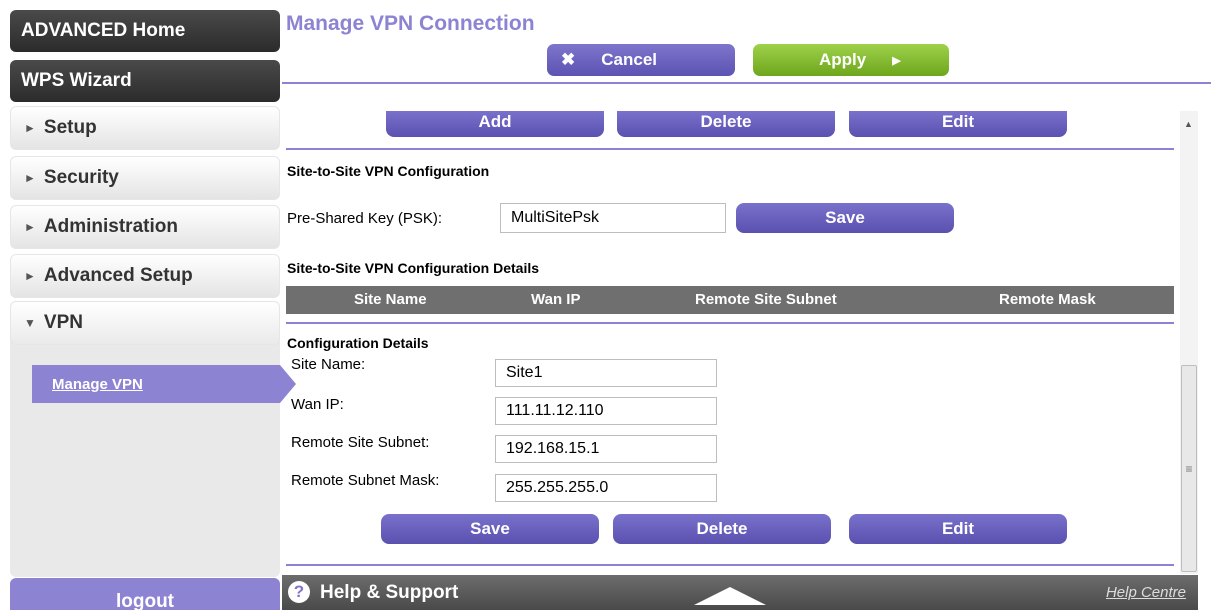  Describe the element at coordinates (389, 592) in the screenshot. I see `help-support-label: Help & Support` at that location.